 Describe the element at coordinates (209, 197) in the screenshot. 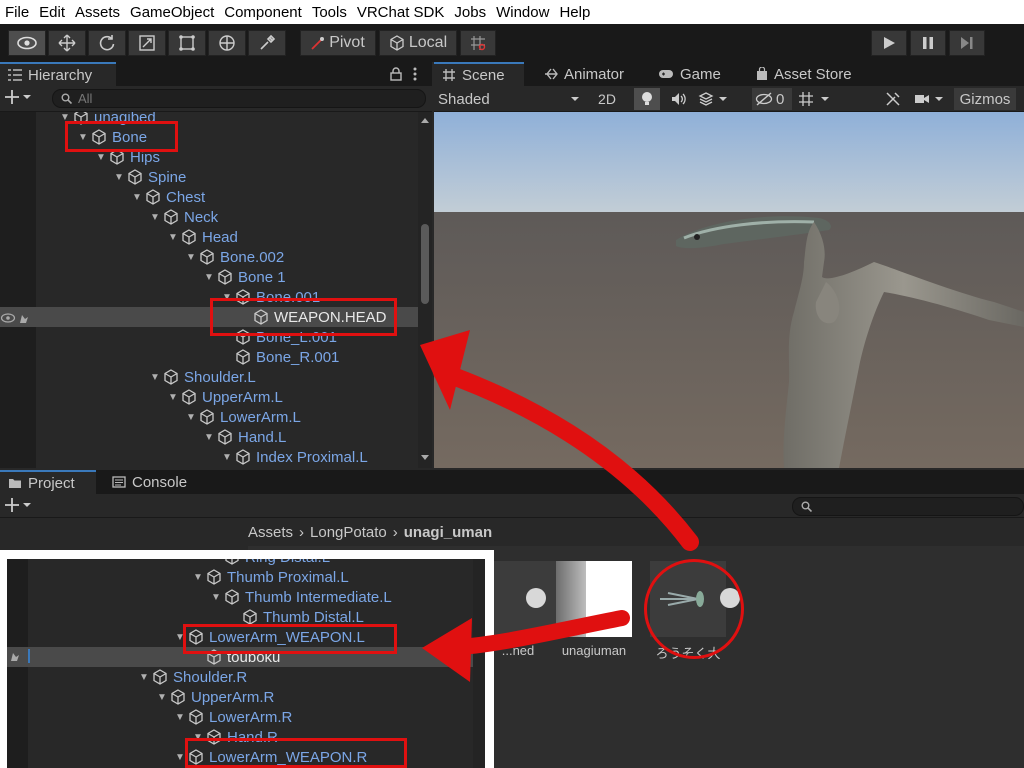

I see `hierarchy-row: ▼ Chest` at that location.